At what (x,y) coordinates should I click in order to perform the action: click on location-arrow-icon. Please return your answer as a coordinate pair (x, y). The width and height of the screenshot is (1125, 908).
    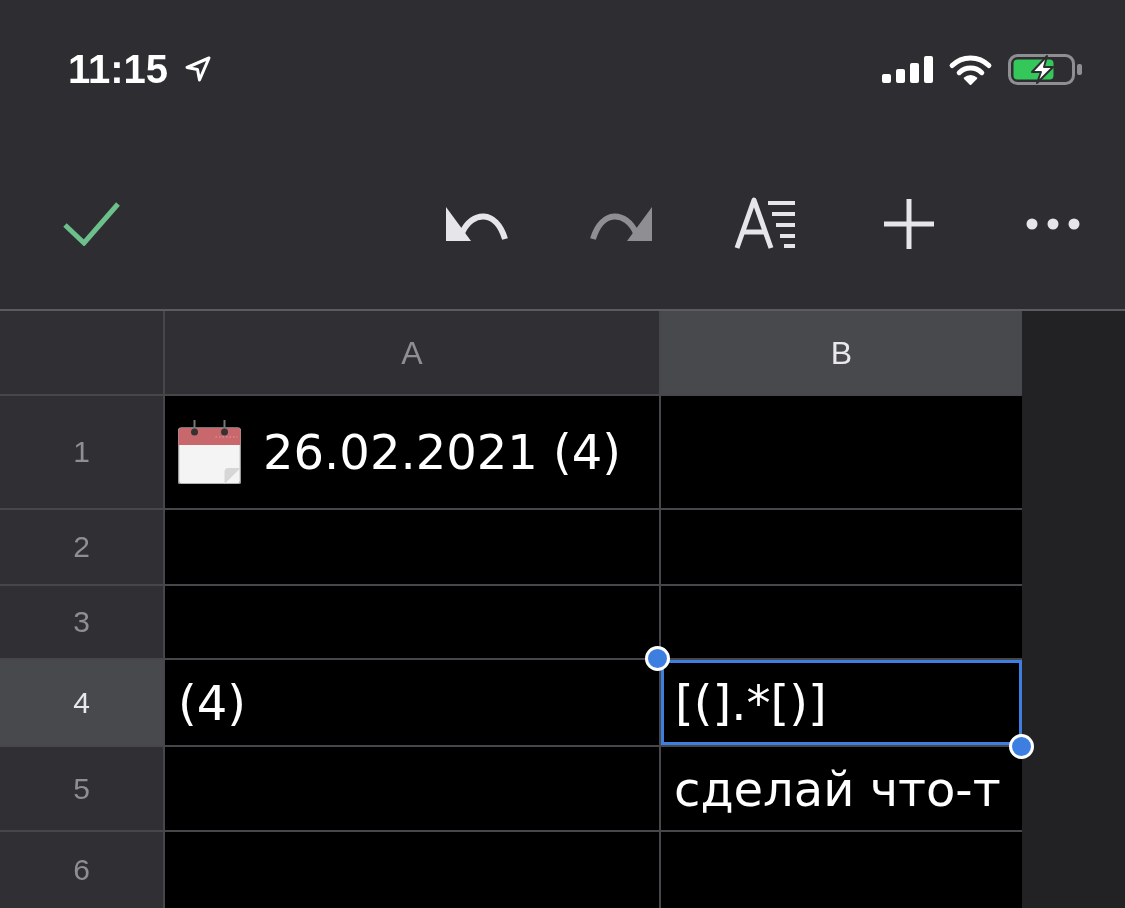
    Looking at the image, I should click on (198, 69).